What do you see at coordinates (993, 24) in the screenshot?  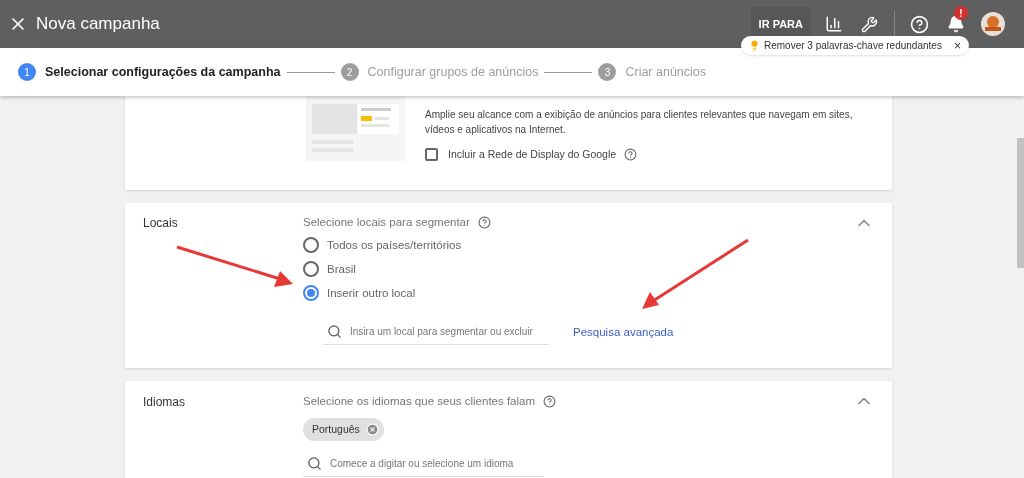 I see `avatar-icon` at bounding box center [993, 24].